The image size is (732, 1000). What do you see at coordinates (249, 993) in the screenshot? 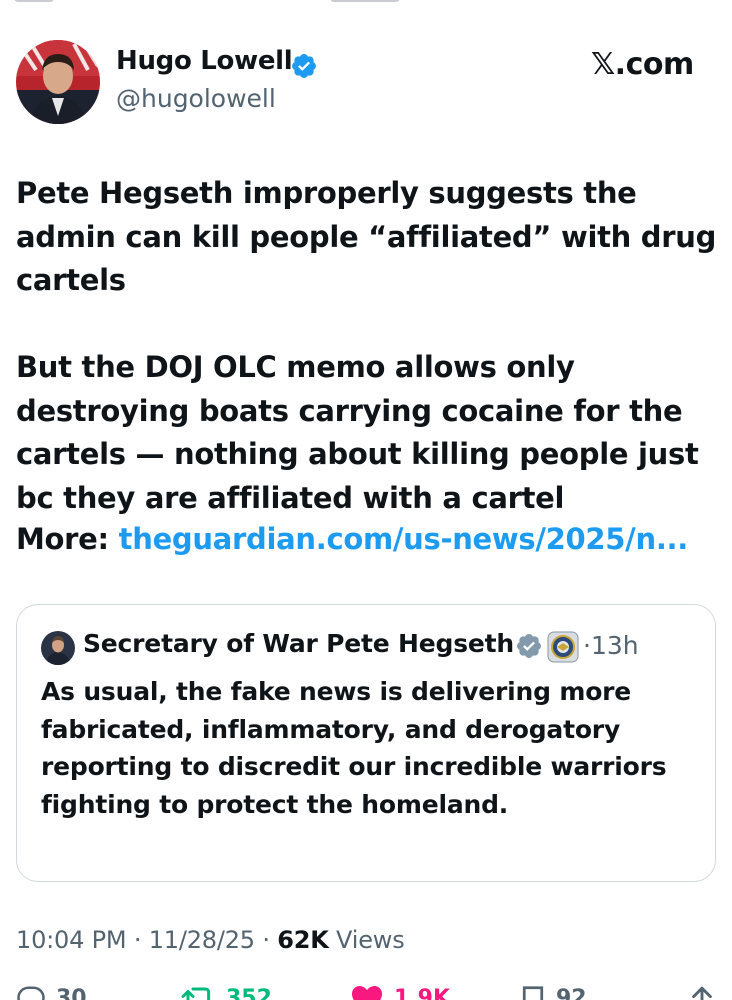
I see `repost-count: 352` at bounding box center [249, 993].